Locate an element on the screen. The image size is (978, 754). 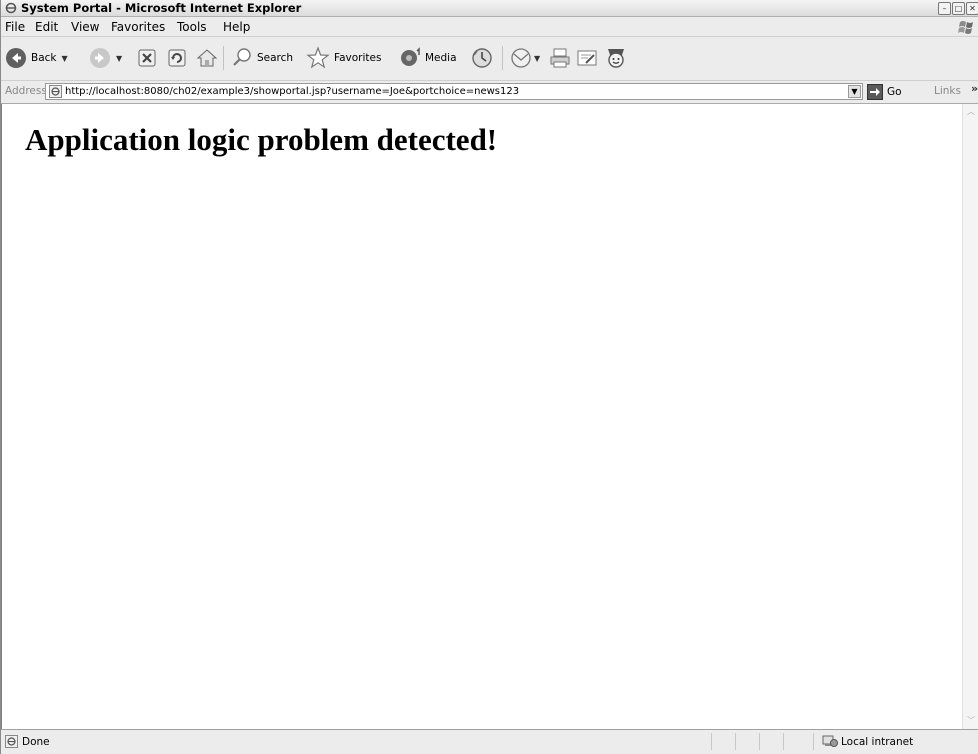
page-icon is located at coordinates (55, 91).